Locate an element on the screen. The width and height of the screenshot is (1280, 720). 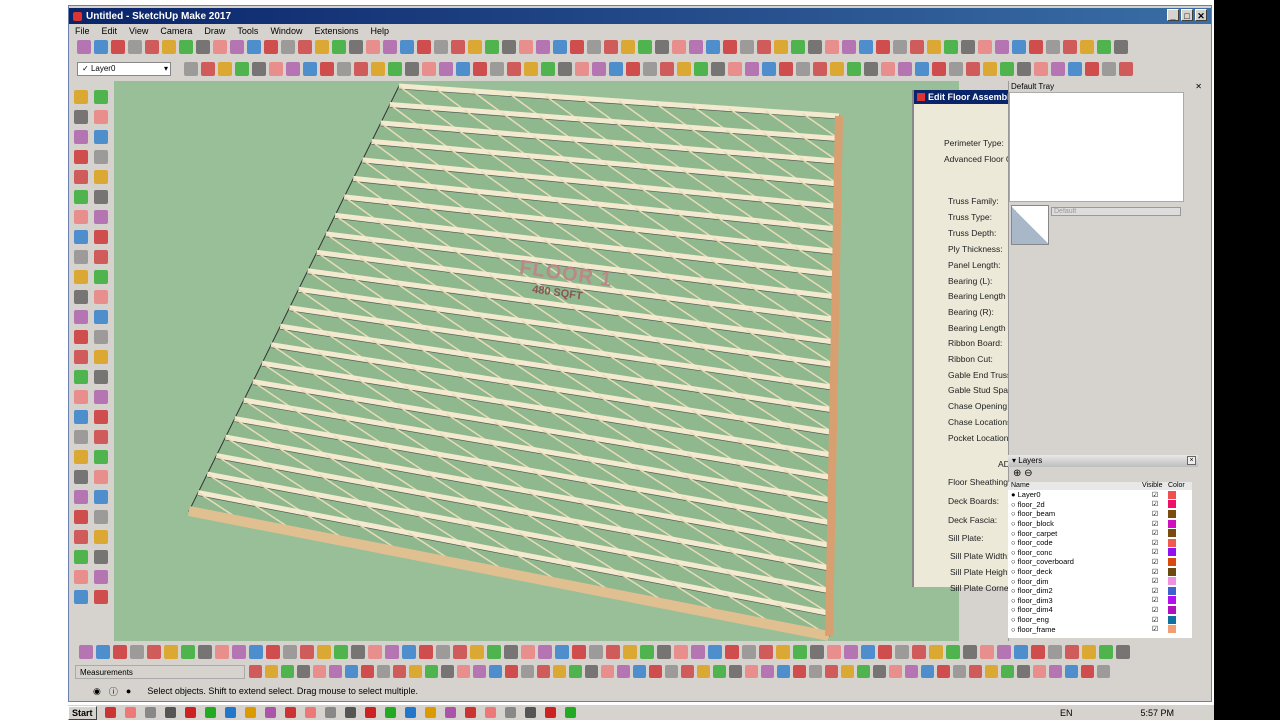
menu-extensions: Extensions is located at coordinates (336, 31).